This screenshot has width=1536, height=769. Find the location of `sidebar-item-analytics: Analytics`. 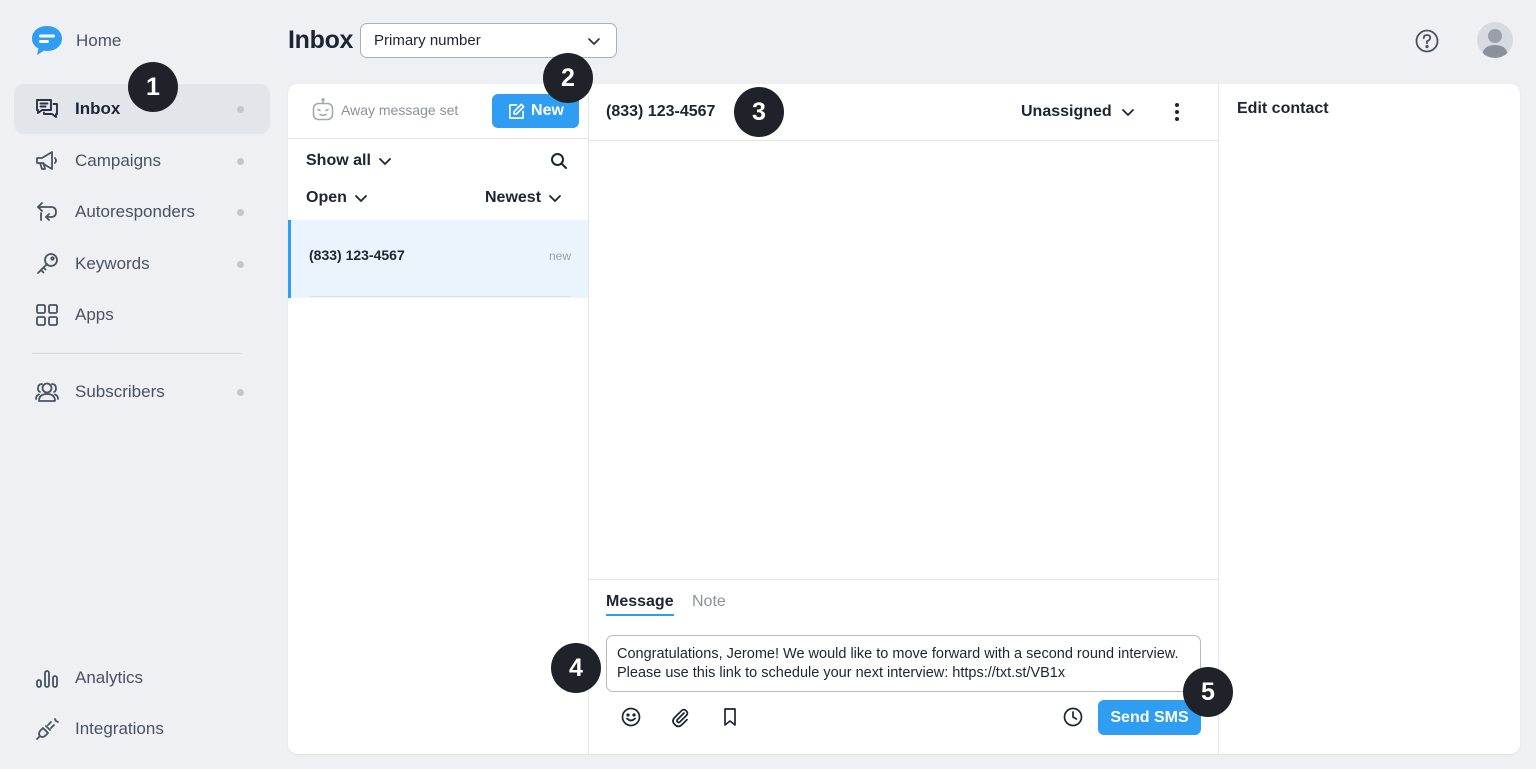

sidebar-item-analytics: Analytics is located at coordinates (142, 678).